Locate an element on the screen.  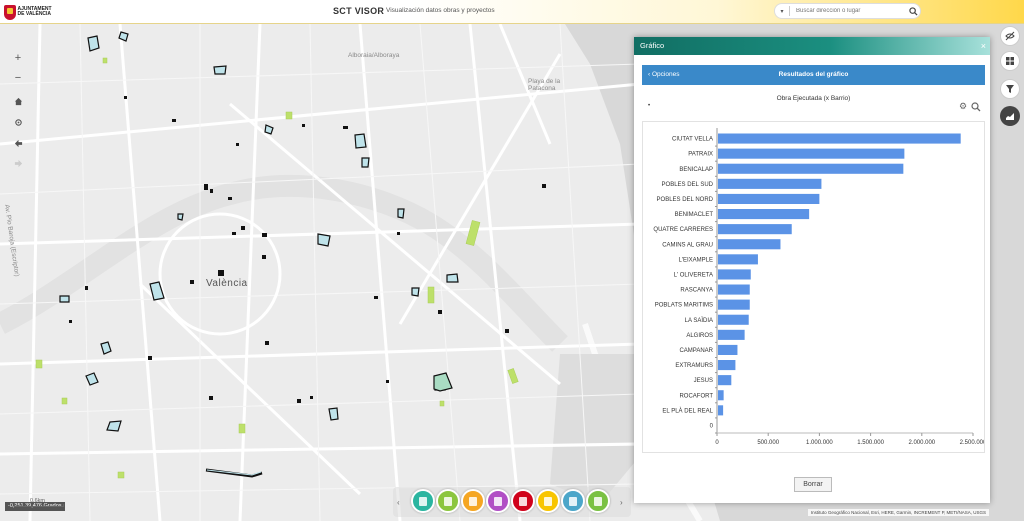
panel-header: Gráfico × is located at coordinates (812, 46).